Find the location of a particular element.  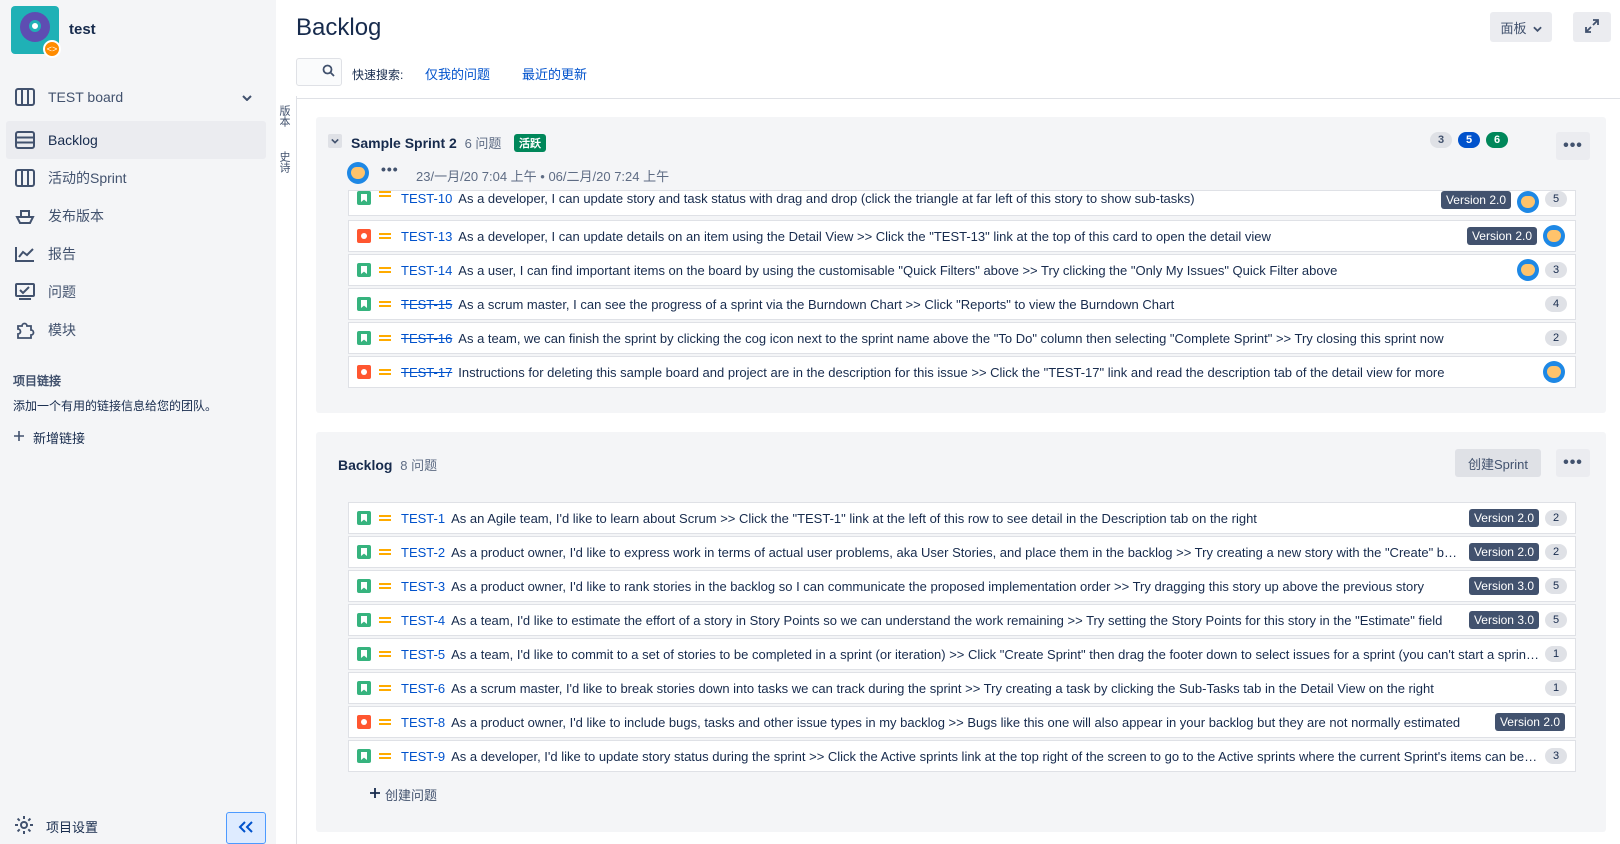

sidebar-item-active-sprint: 活动的Sprint is located at coordinates (136, 178).